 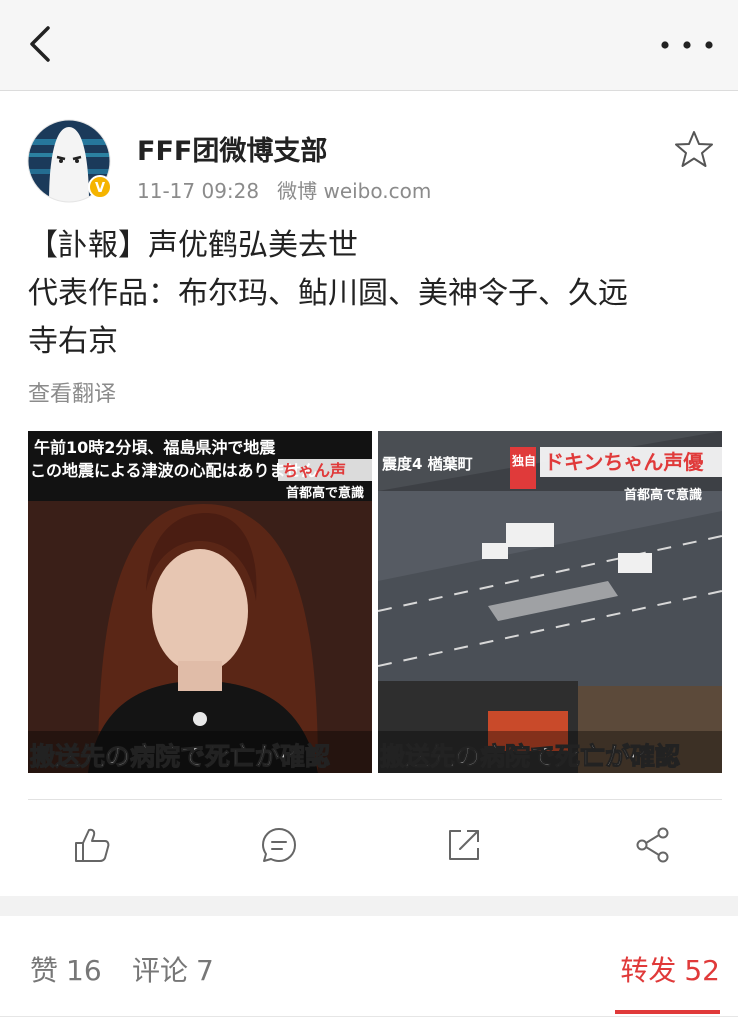 I want to click on active-tab-indicator, so click(x=667, y=1012).